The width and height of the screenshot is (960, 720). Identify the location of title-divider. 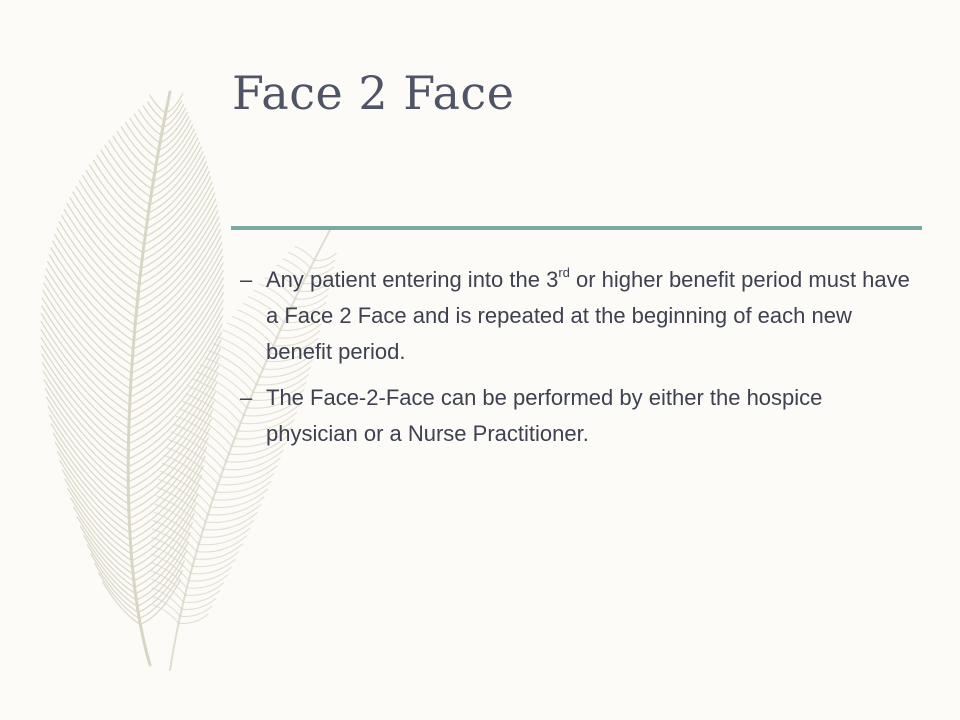
(576, 228).